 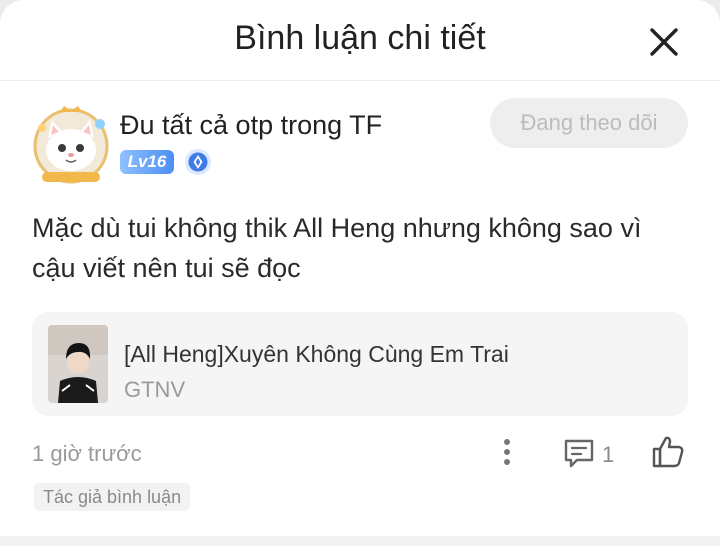 I want to click on divider, so click(x=360, y=541).